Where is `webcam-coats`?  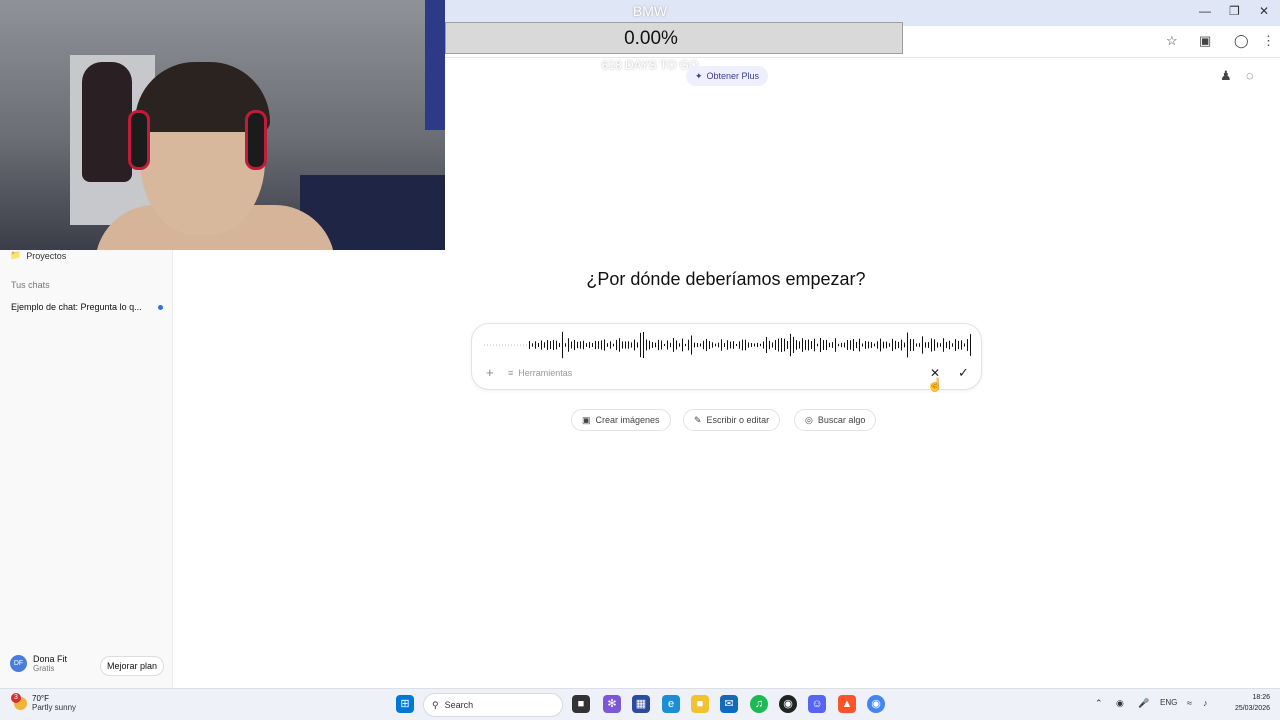
webcam-coats is located at coordinates (107, 122).